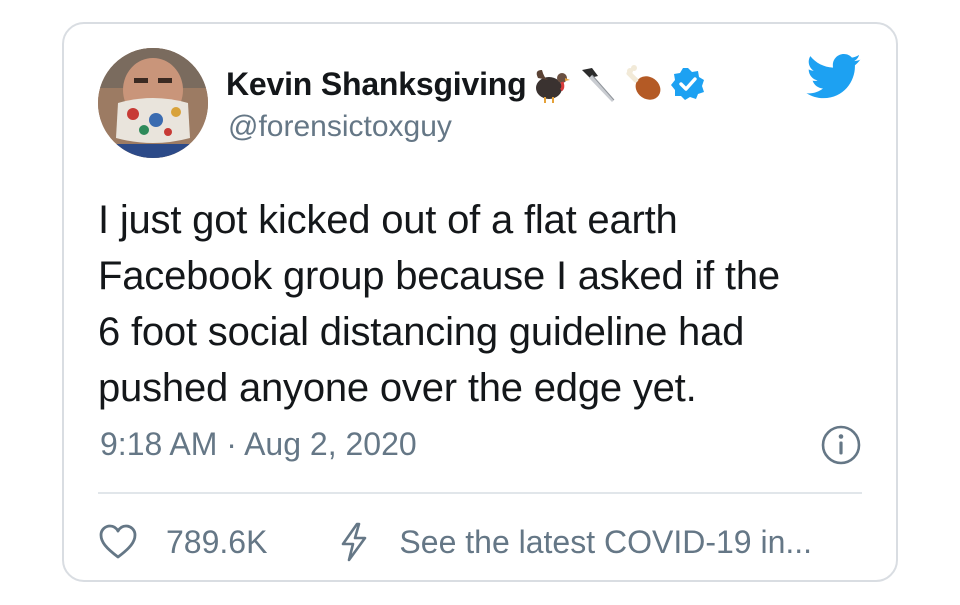  I want to click on tweet-text-line: Facebook group because I asked if the, so click(439, 276).